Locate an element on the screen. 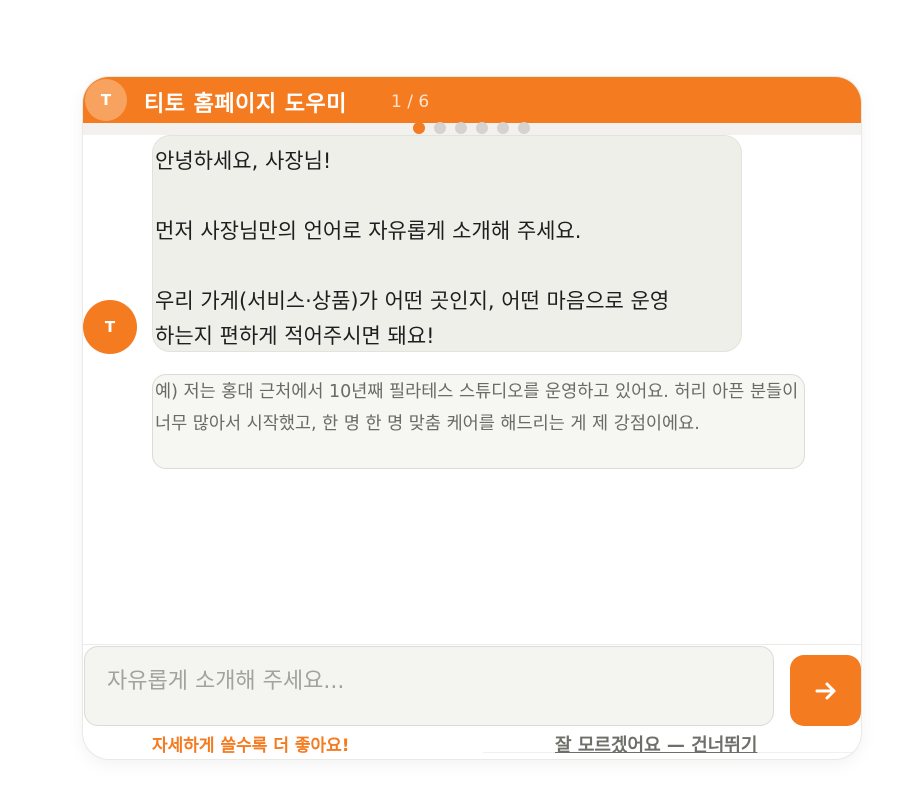 This screenshot has height=785, width=904. skip-link: 잘 모르겠어요 — 건너뛰기 is located at coordinates (656, 744).